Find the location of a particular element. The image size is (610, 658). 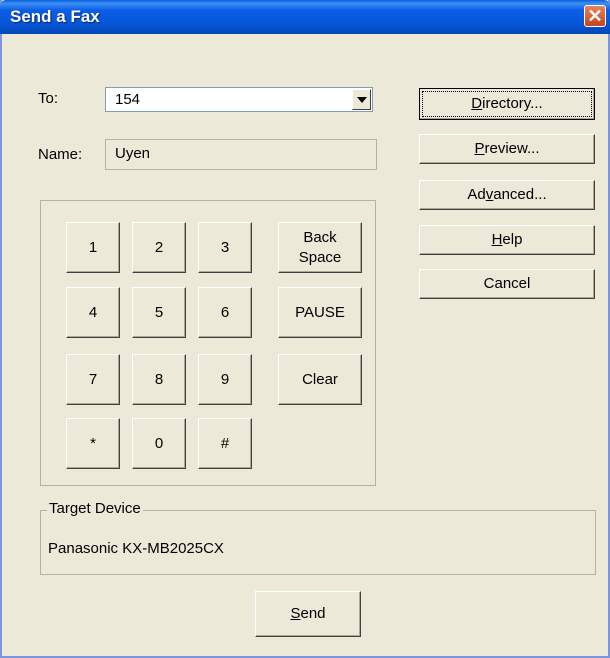

help-button: Help is located at coordinates (507, 240).